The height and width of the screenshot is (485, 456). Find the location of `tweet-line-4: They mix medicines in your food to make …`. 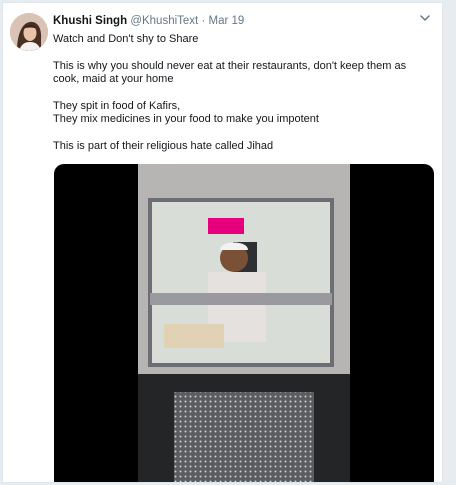

tweet-line-4: They mix medicines in your food to make … is located at coordinates (186, 119).